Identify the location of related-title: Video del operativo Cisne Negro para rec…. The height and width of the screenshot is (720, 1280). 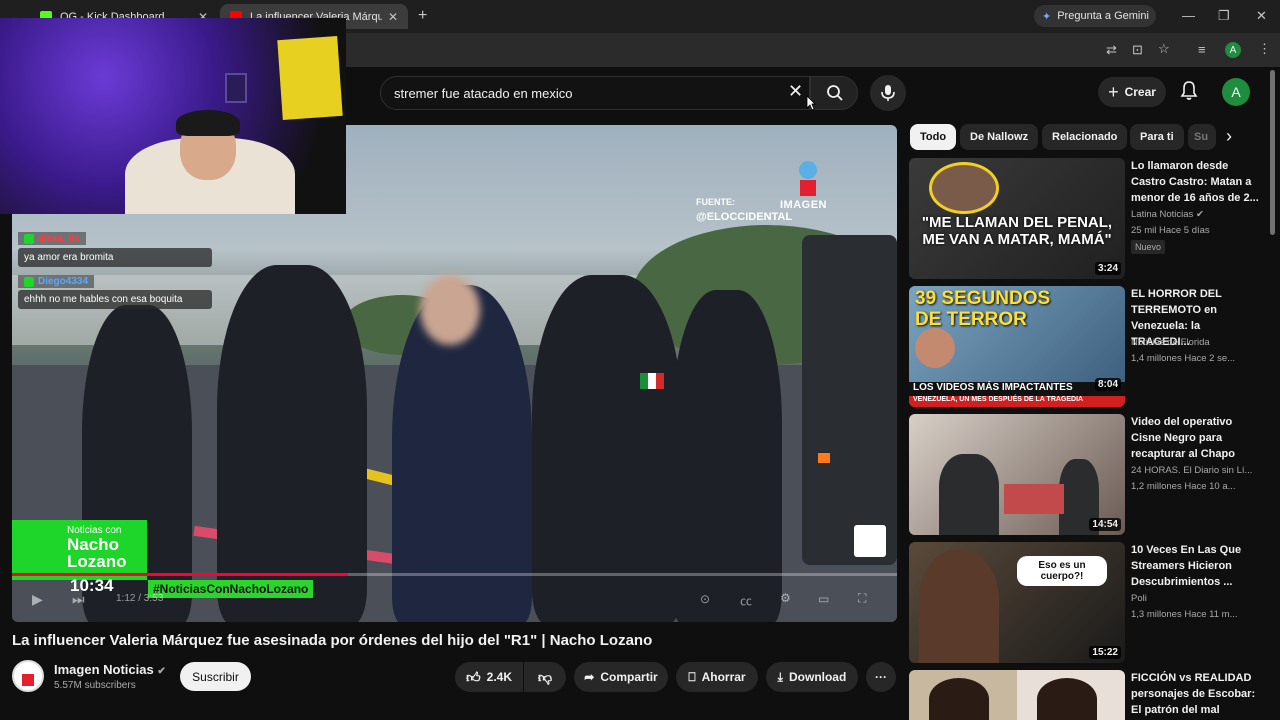
(1195, 438).